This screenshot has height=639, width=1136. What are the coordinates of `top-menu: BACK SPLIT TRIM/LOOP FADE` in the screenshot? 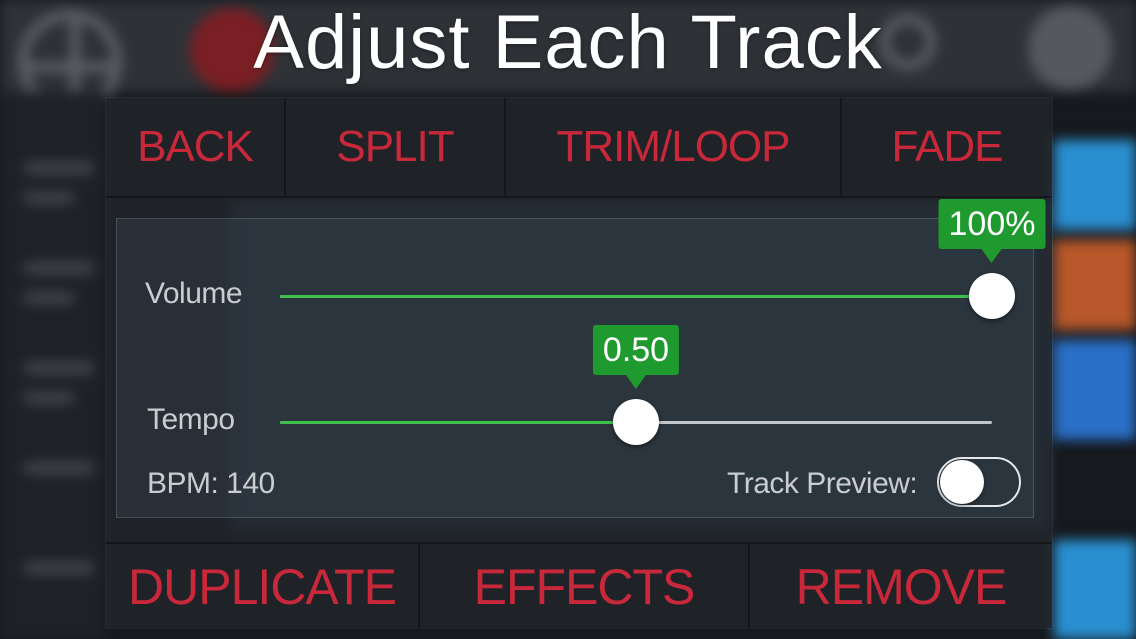 It's located at (579, 148).